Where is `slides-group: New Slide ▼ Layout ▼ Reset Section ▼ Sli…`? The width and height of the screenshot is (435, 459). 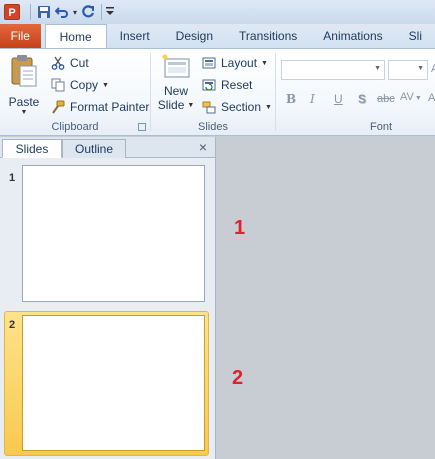
slides-group: New Slide ▼ Layout ▼ Reset Section ▼ Sli… is located at coordinates (213, 92).